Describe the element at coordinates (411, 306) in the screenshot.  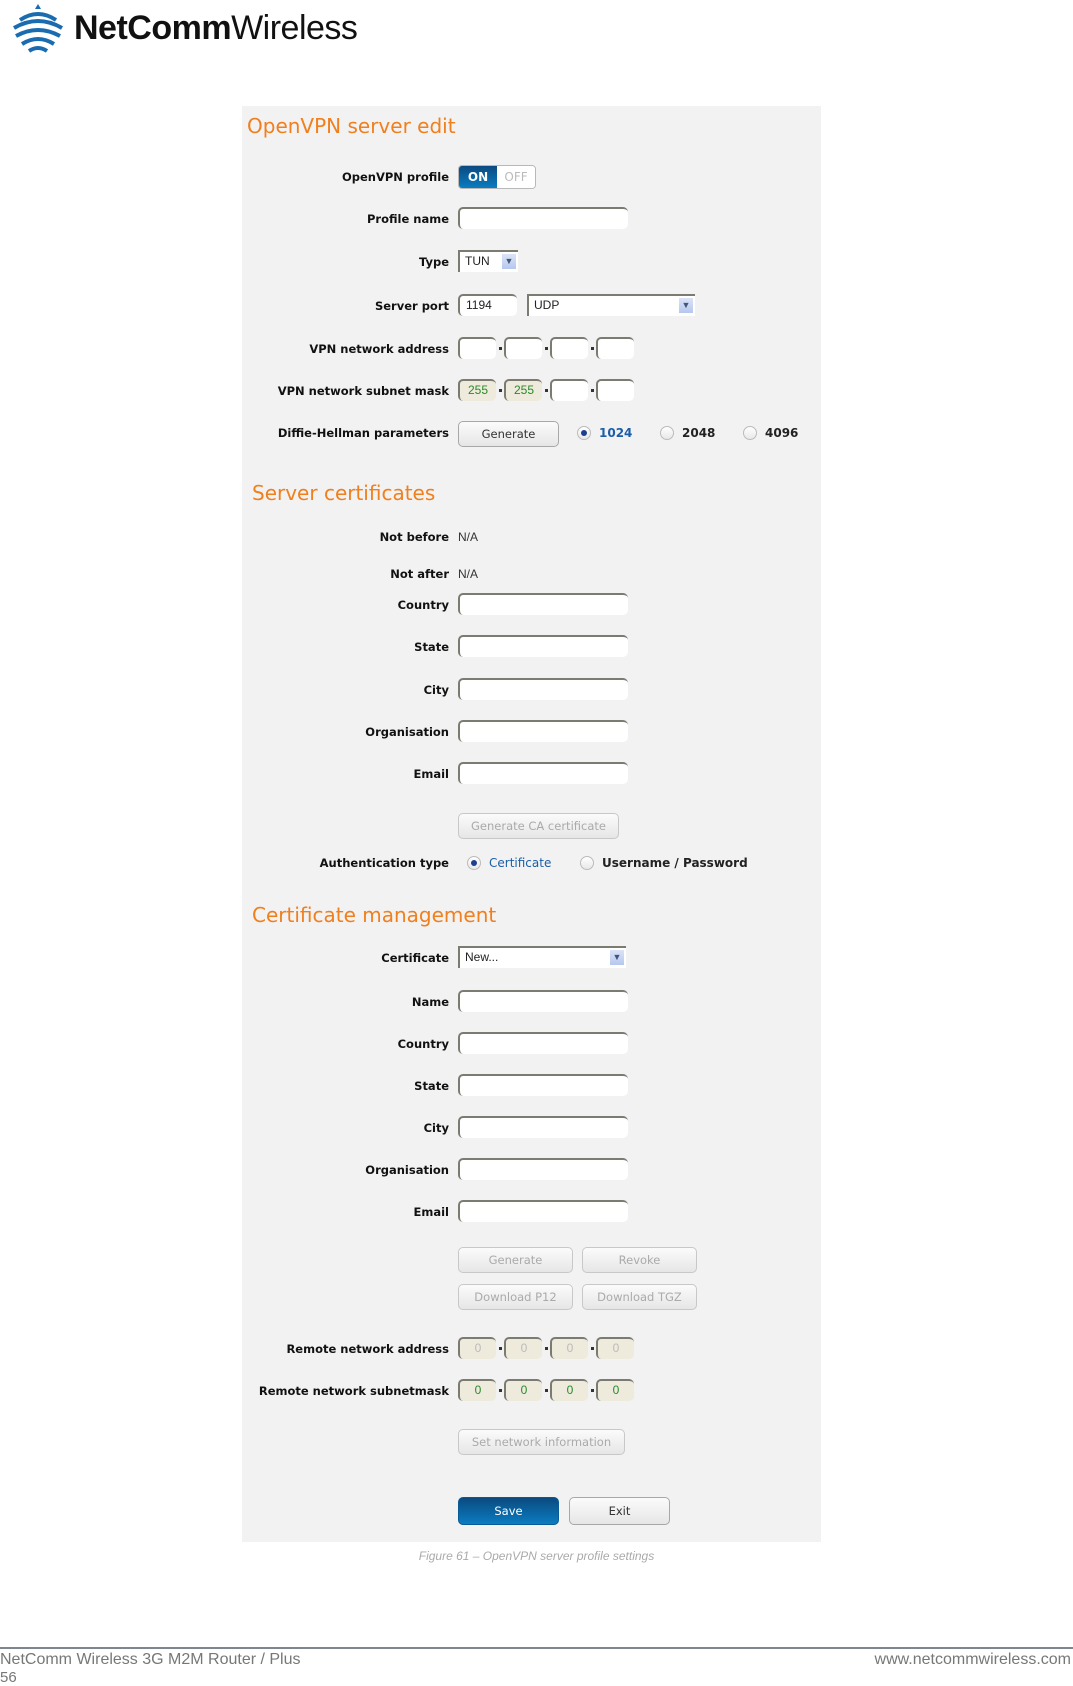
I see `label: Server port` at that location.